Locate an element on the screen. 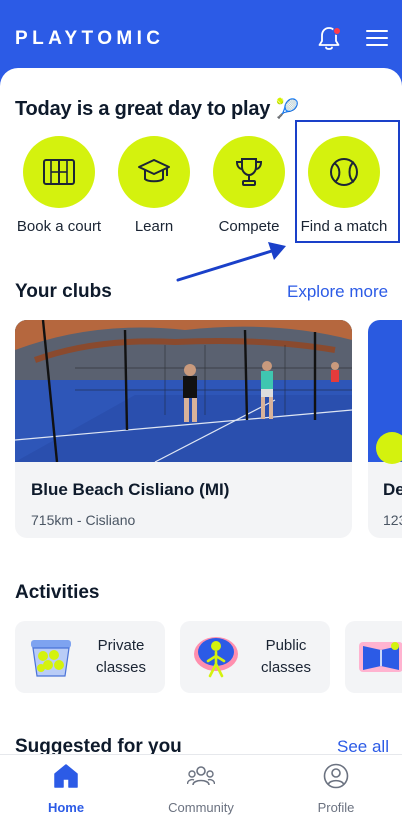  notification-dot is located at coordinates (337, 31).